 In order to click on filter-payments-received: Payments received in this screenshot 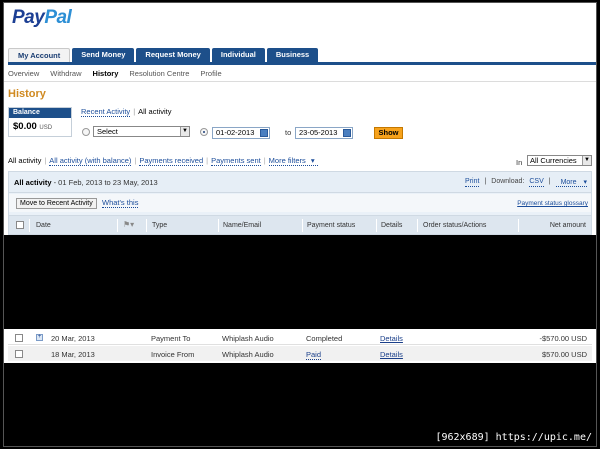, I will do `click(171, 161)`.